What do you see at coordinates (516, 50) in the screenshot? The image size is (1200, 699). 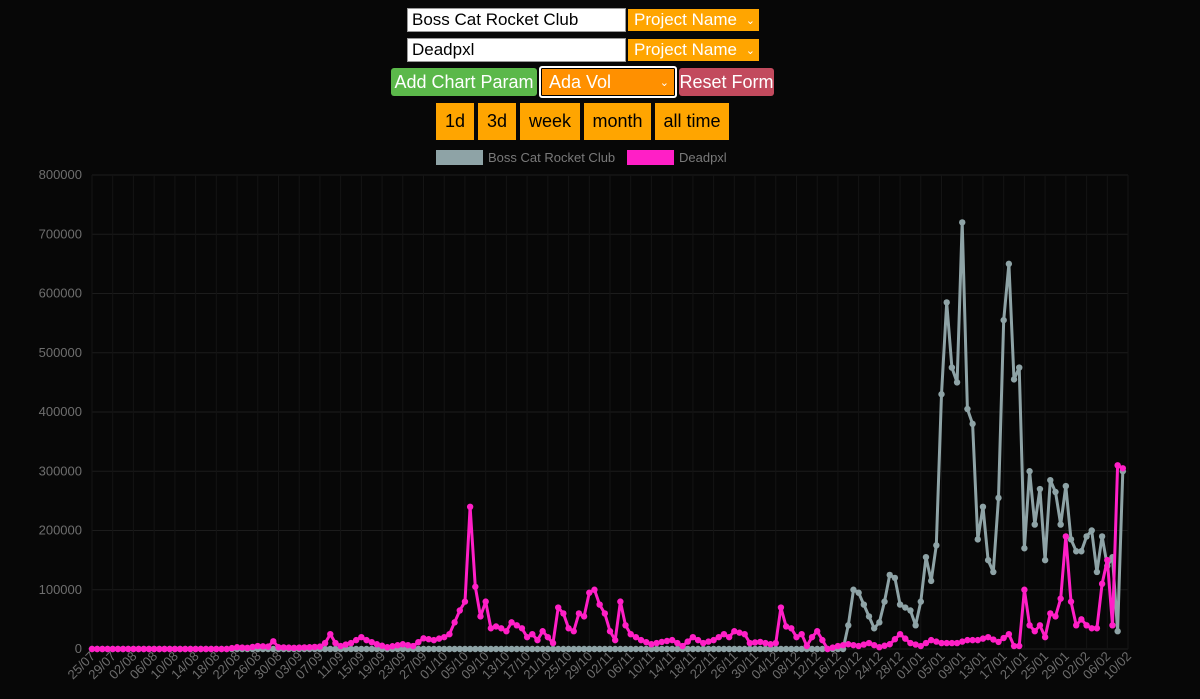 I see `project-2-input` at bounding box center [516, 50].